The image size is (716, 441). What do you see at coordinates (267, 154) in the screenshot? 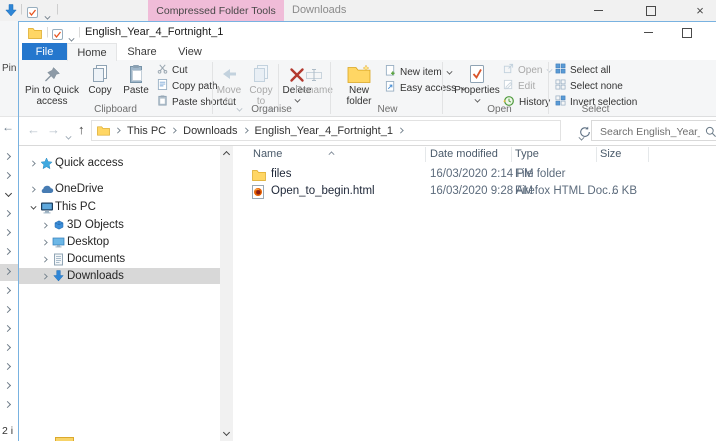
I see `column-header-name: Name` at bounding box center [267, 154].